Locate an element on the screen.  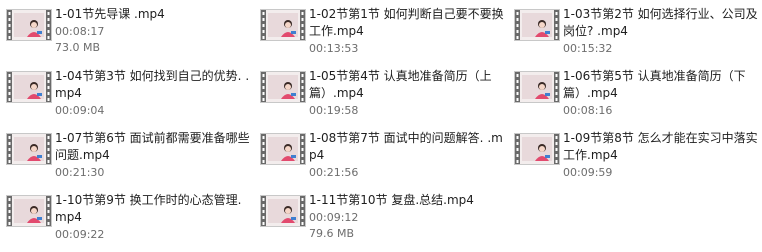
file-duration: 00:08:17 is located at coordinates (80, 31).